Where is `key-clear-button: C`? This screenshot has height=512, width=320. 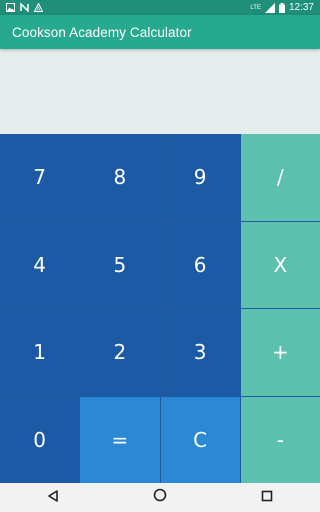 key-clear-button: C is located at coordinates (200, 439).